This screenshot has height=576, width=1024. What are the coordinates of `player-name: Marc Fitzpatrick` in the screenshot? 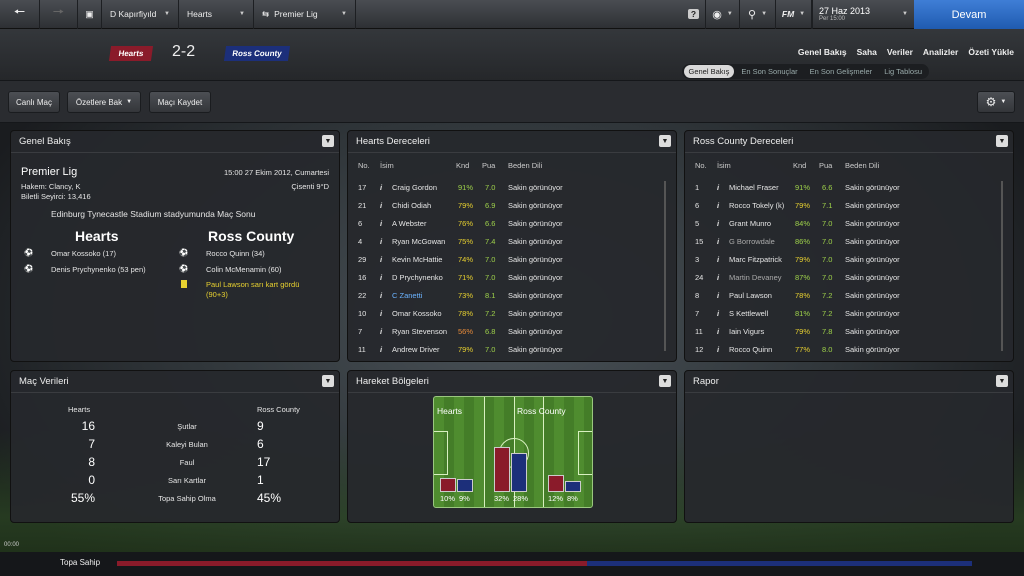 It's located at (755, 259).